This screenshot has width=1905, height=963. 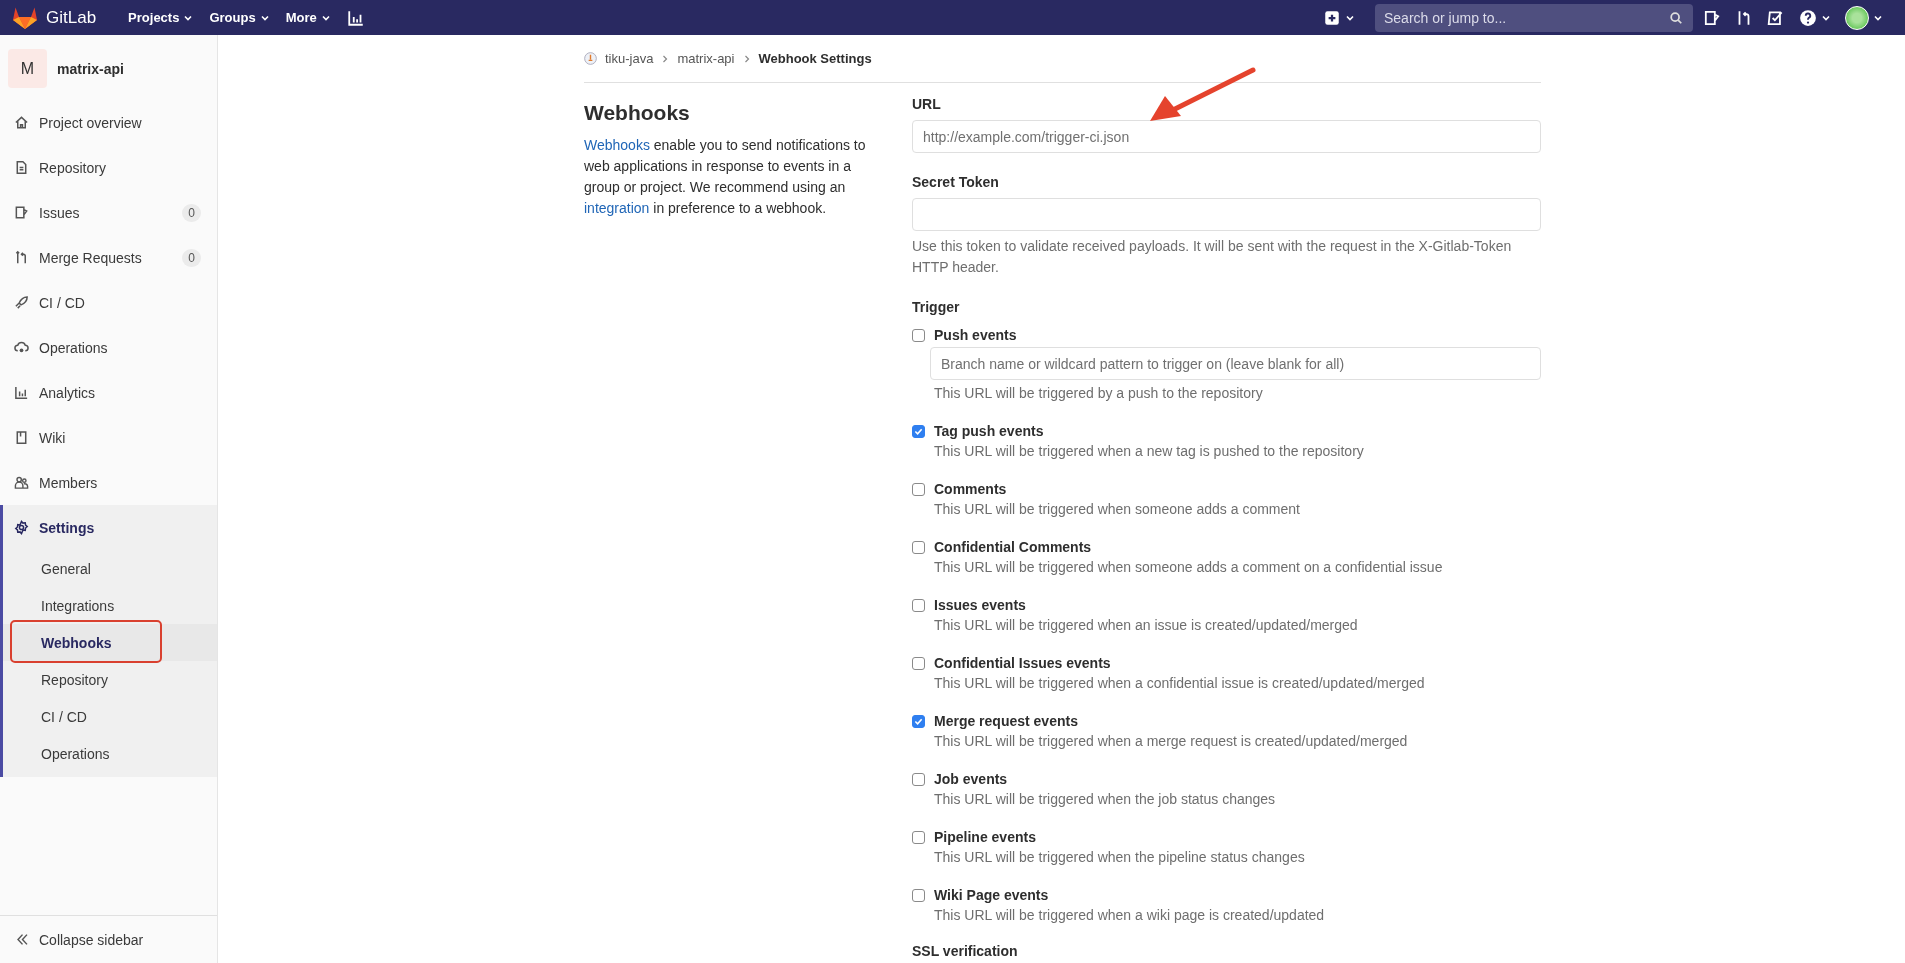 I want to click on sidebar-item: Operations, so click(x=108, y=347).